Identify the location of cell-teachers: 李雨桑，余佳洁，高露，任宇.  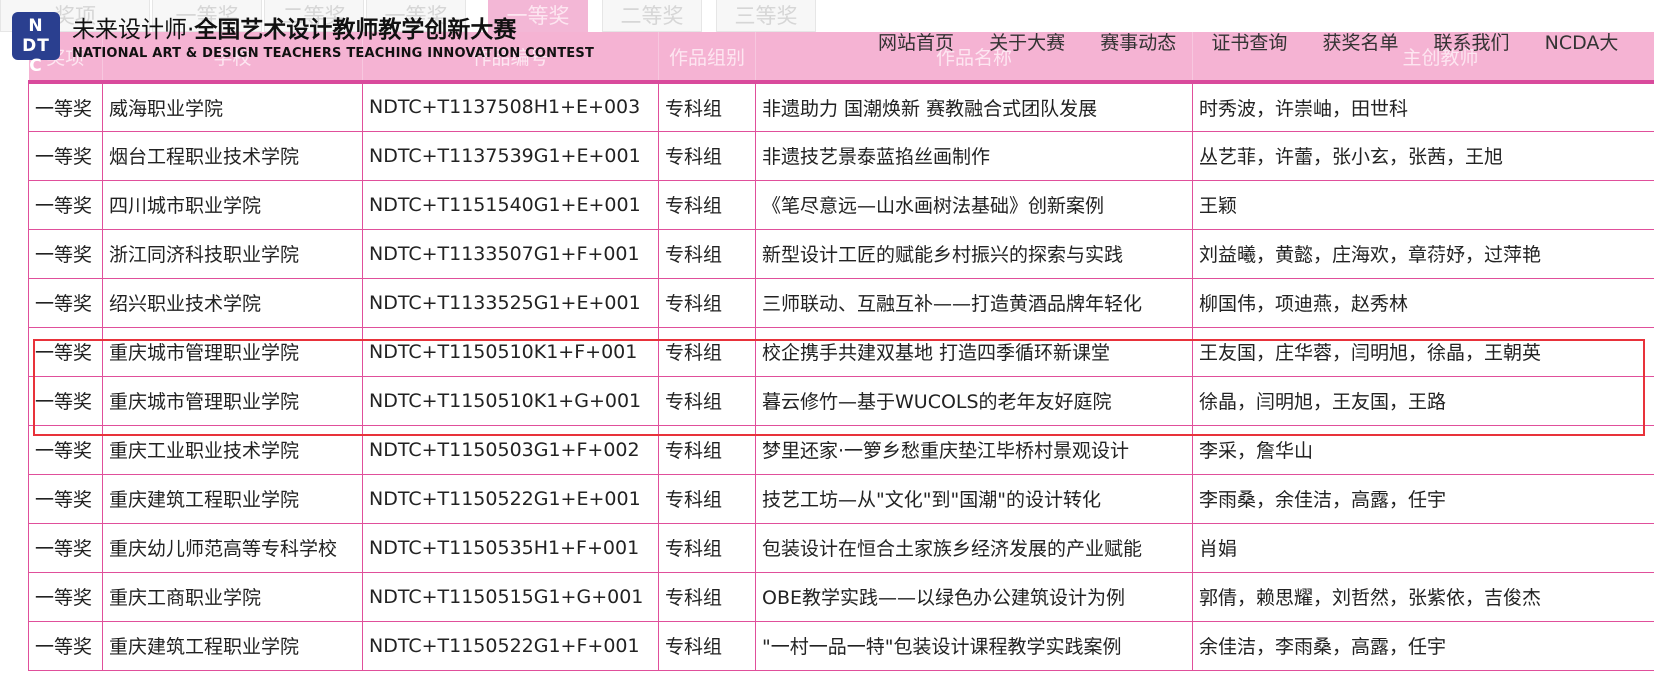
(1423, 498).